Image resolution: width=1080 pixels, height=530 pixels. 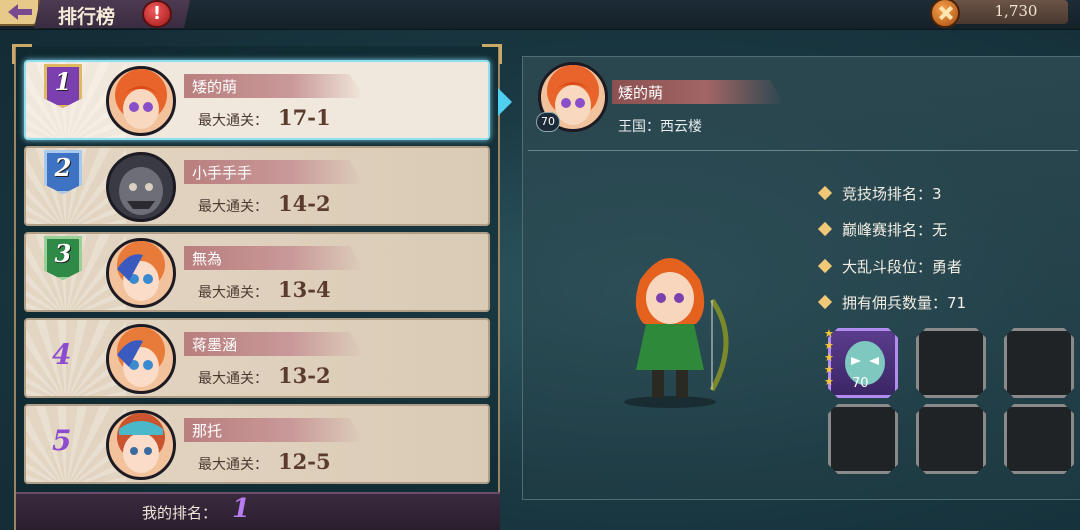 I want to click on level-badge: 70, so click(x=548, y=122).